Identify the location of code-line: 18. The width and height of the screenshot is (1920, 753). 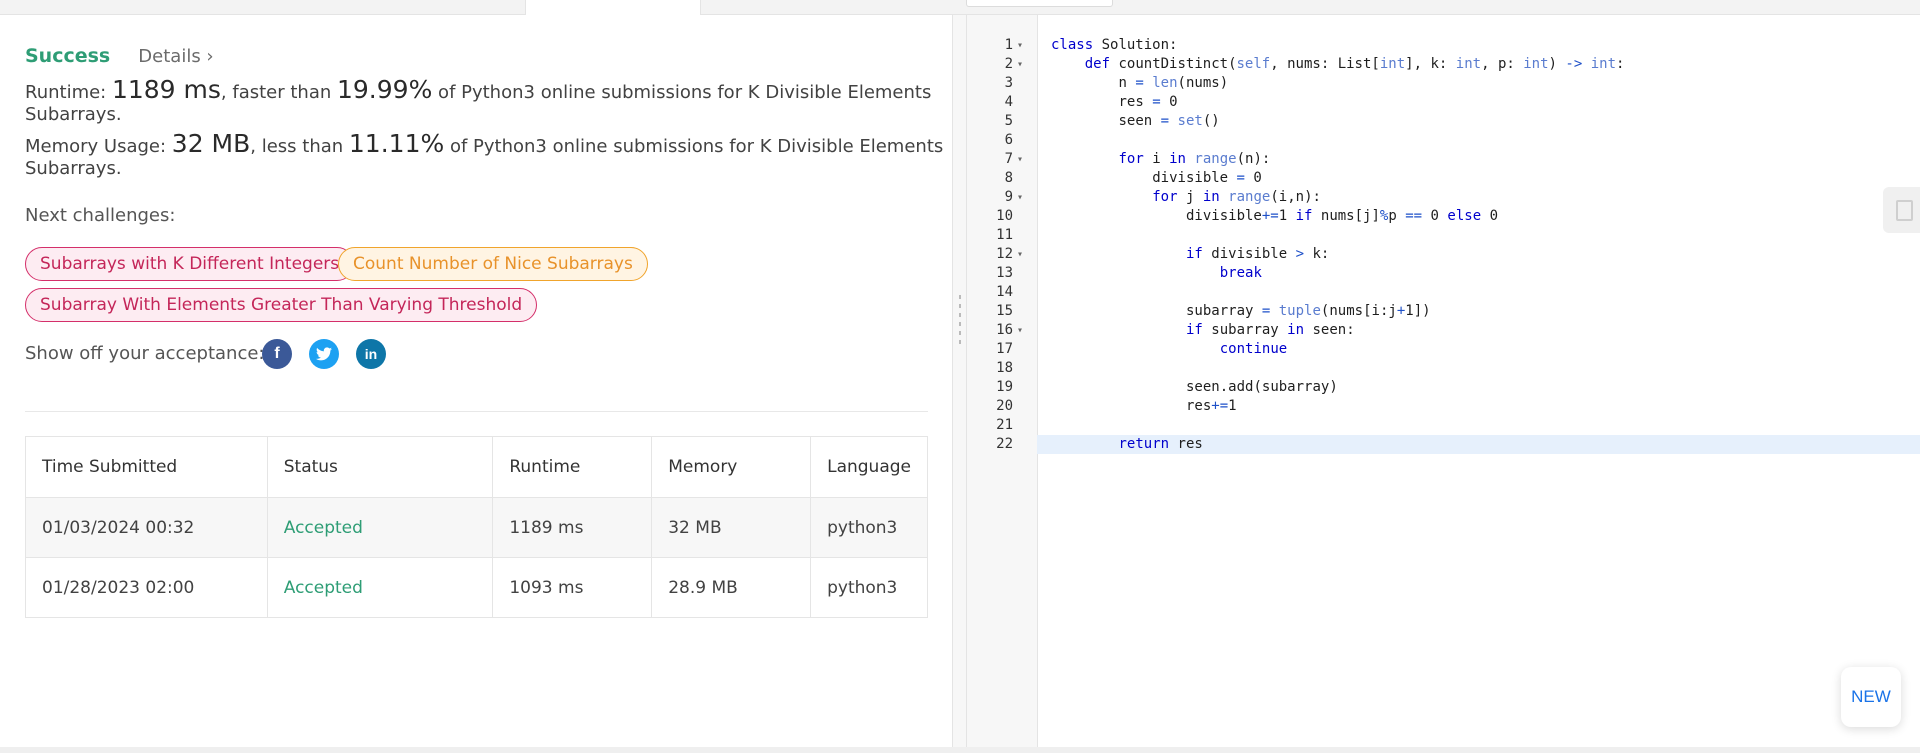
(1443, 368).